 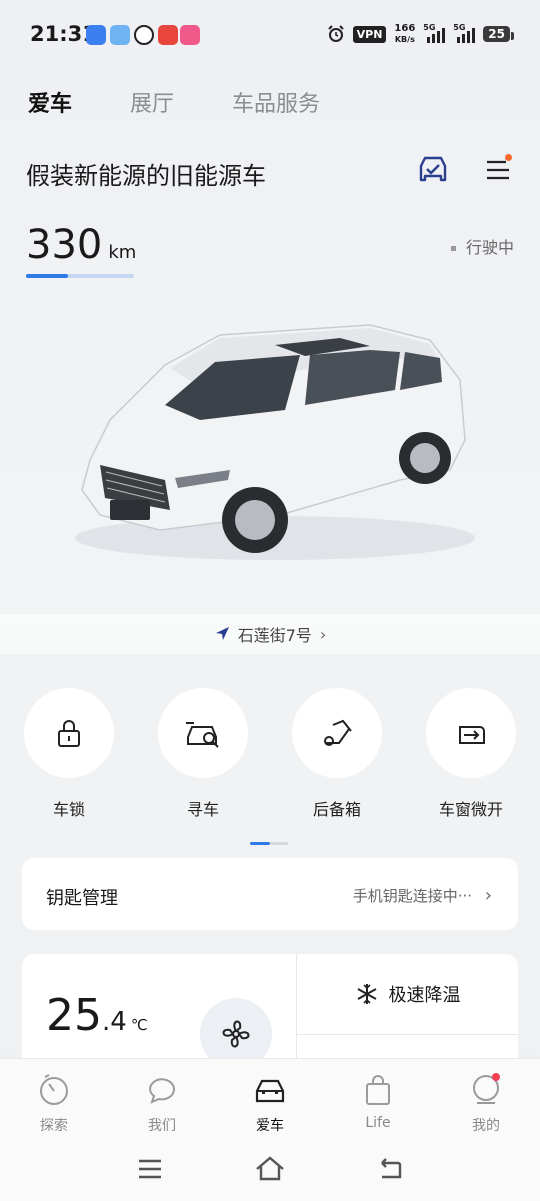 What do you see at coordinates (82, 898) in the screenshot?
I see `key-management-title: 钥匙管理` at bounding box center [82, 898].